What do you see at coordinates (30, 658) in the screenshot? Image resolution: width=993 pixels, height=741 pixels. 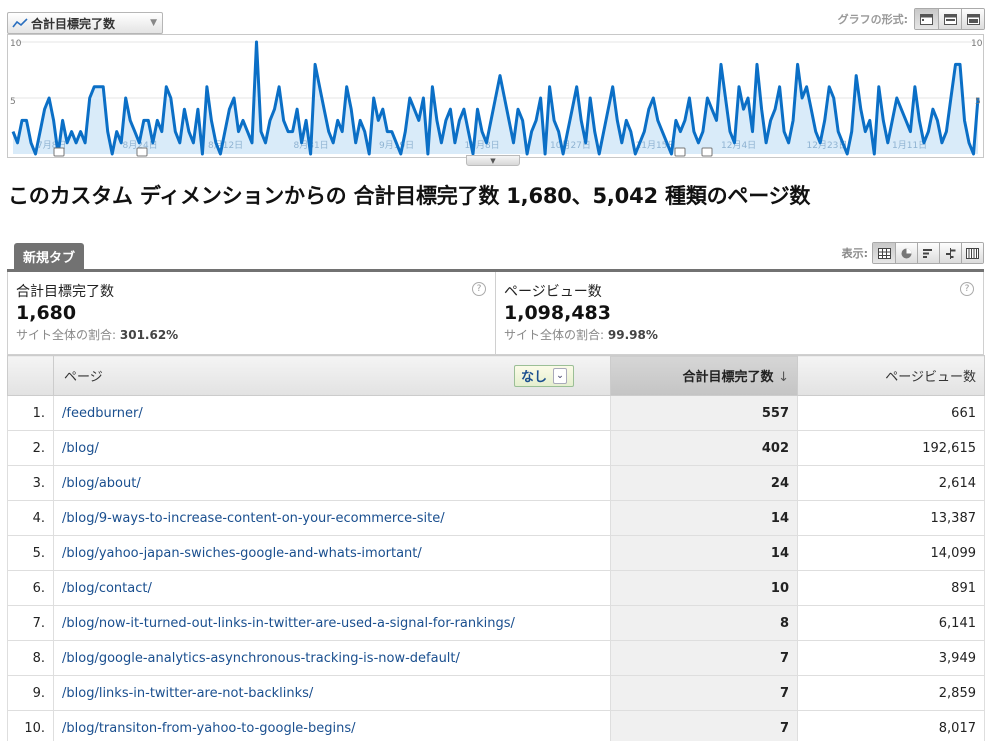 I see `row-index: 8.` at bounding box center [30, 658].